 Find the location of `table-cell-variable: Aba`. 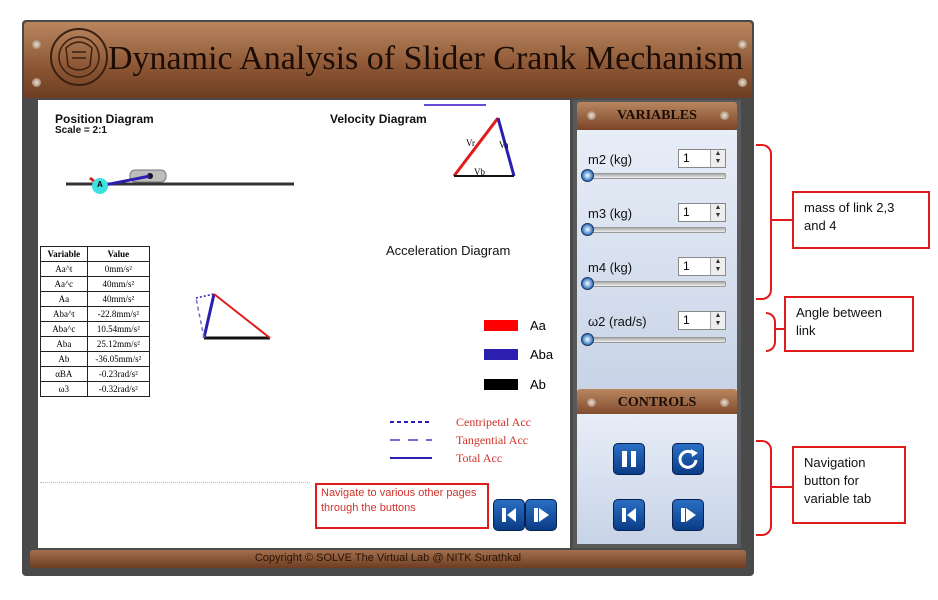

table-cell-variable: Aba is located at coordinates (64, 344).